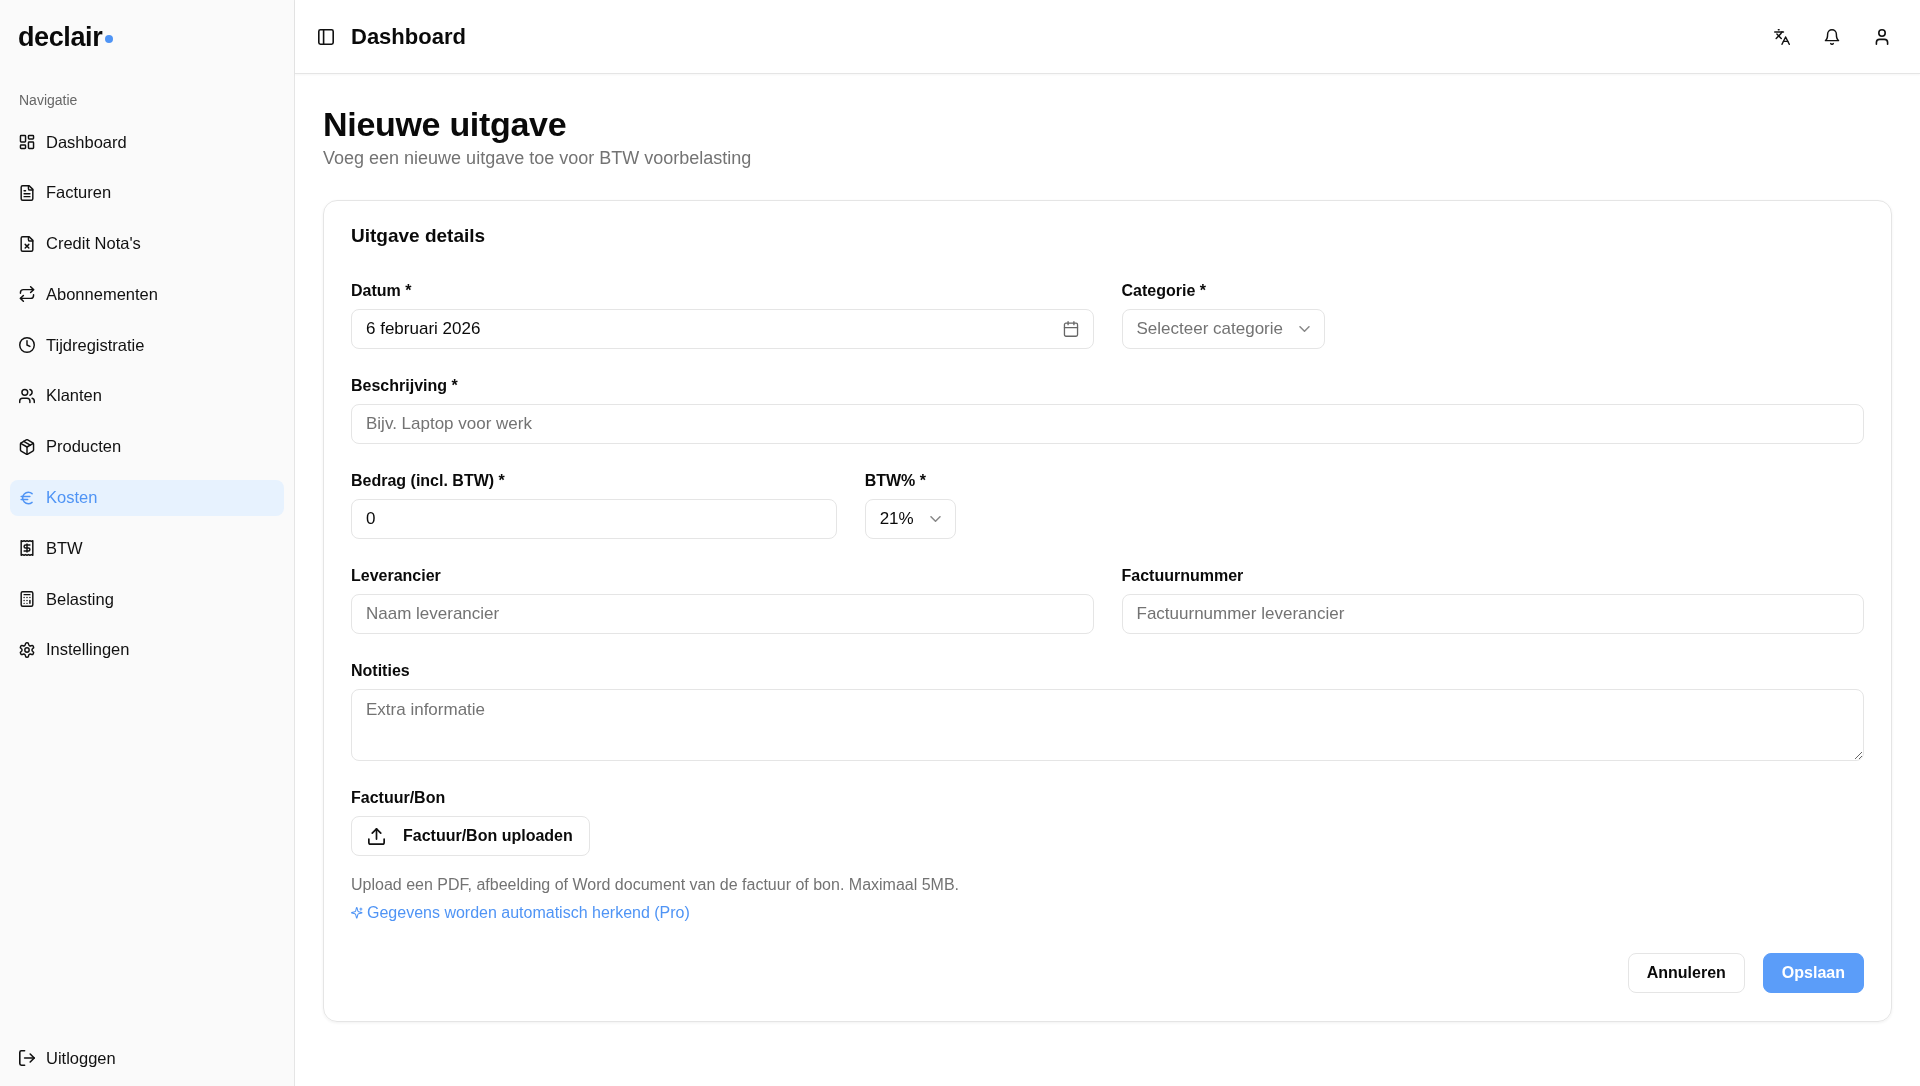 This screenshot has width=1920, height=1086. I want to click on text-field: Bijv. Laptop voor werk, so click(1107, 424).